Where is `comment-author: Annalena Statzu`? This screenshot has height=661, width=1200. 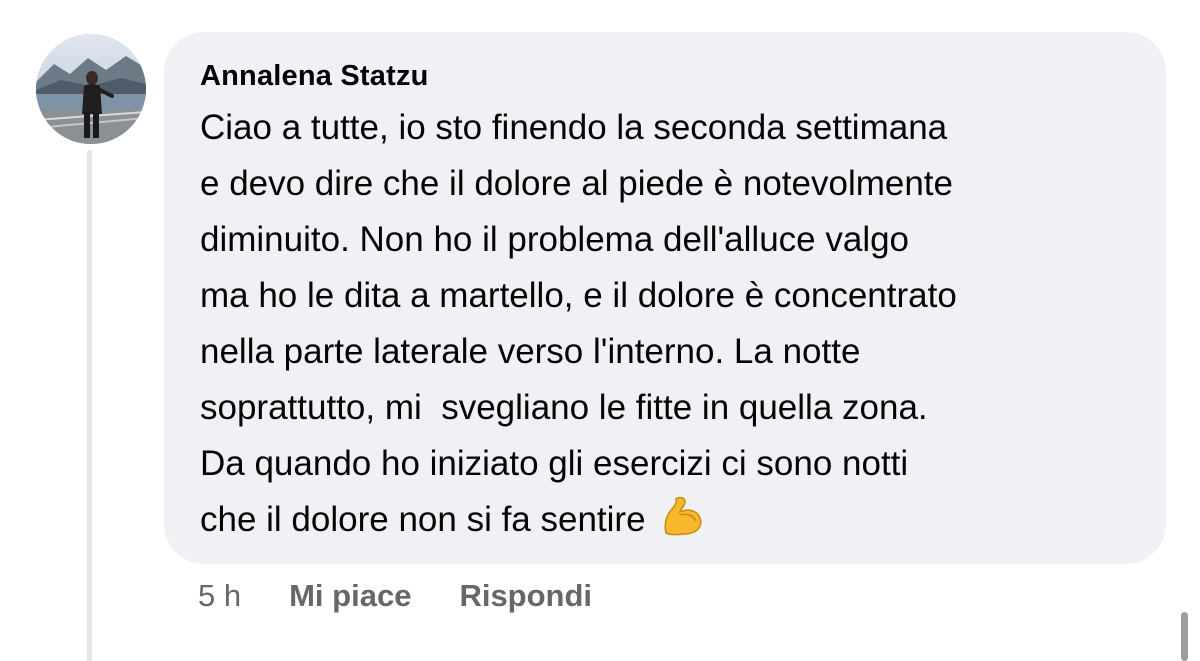
comment-author: Annalena Statzu is located at coordinates (665, 76).